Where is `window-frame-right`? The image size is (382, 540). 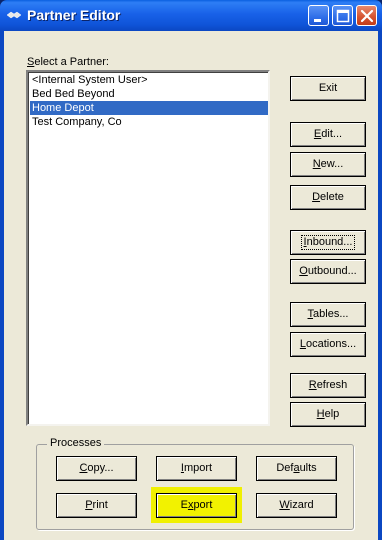 window-frame-right is located at coordinates (380, 285).